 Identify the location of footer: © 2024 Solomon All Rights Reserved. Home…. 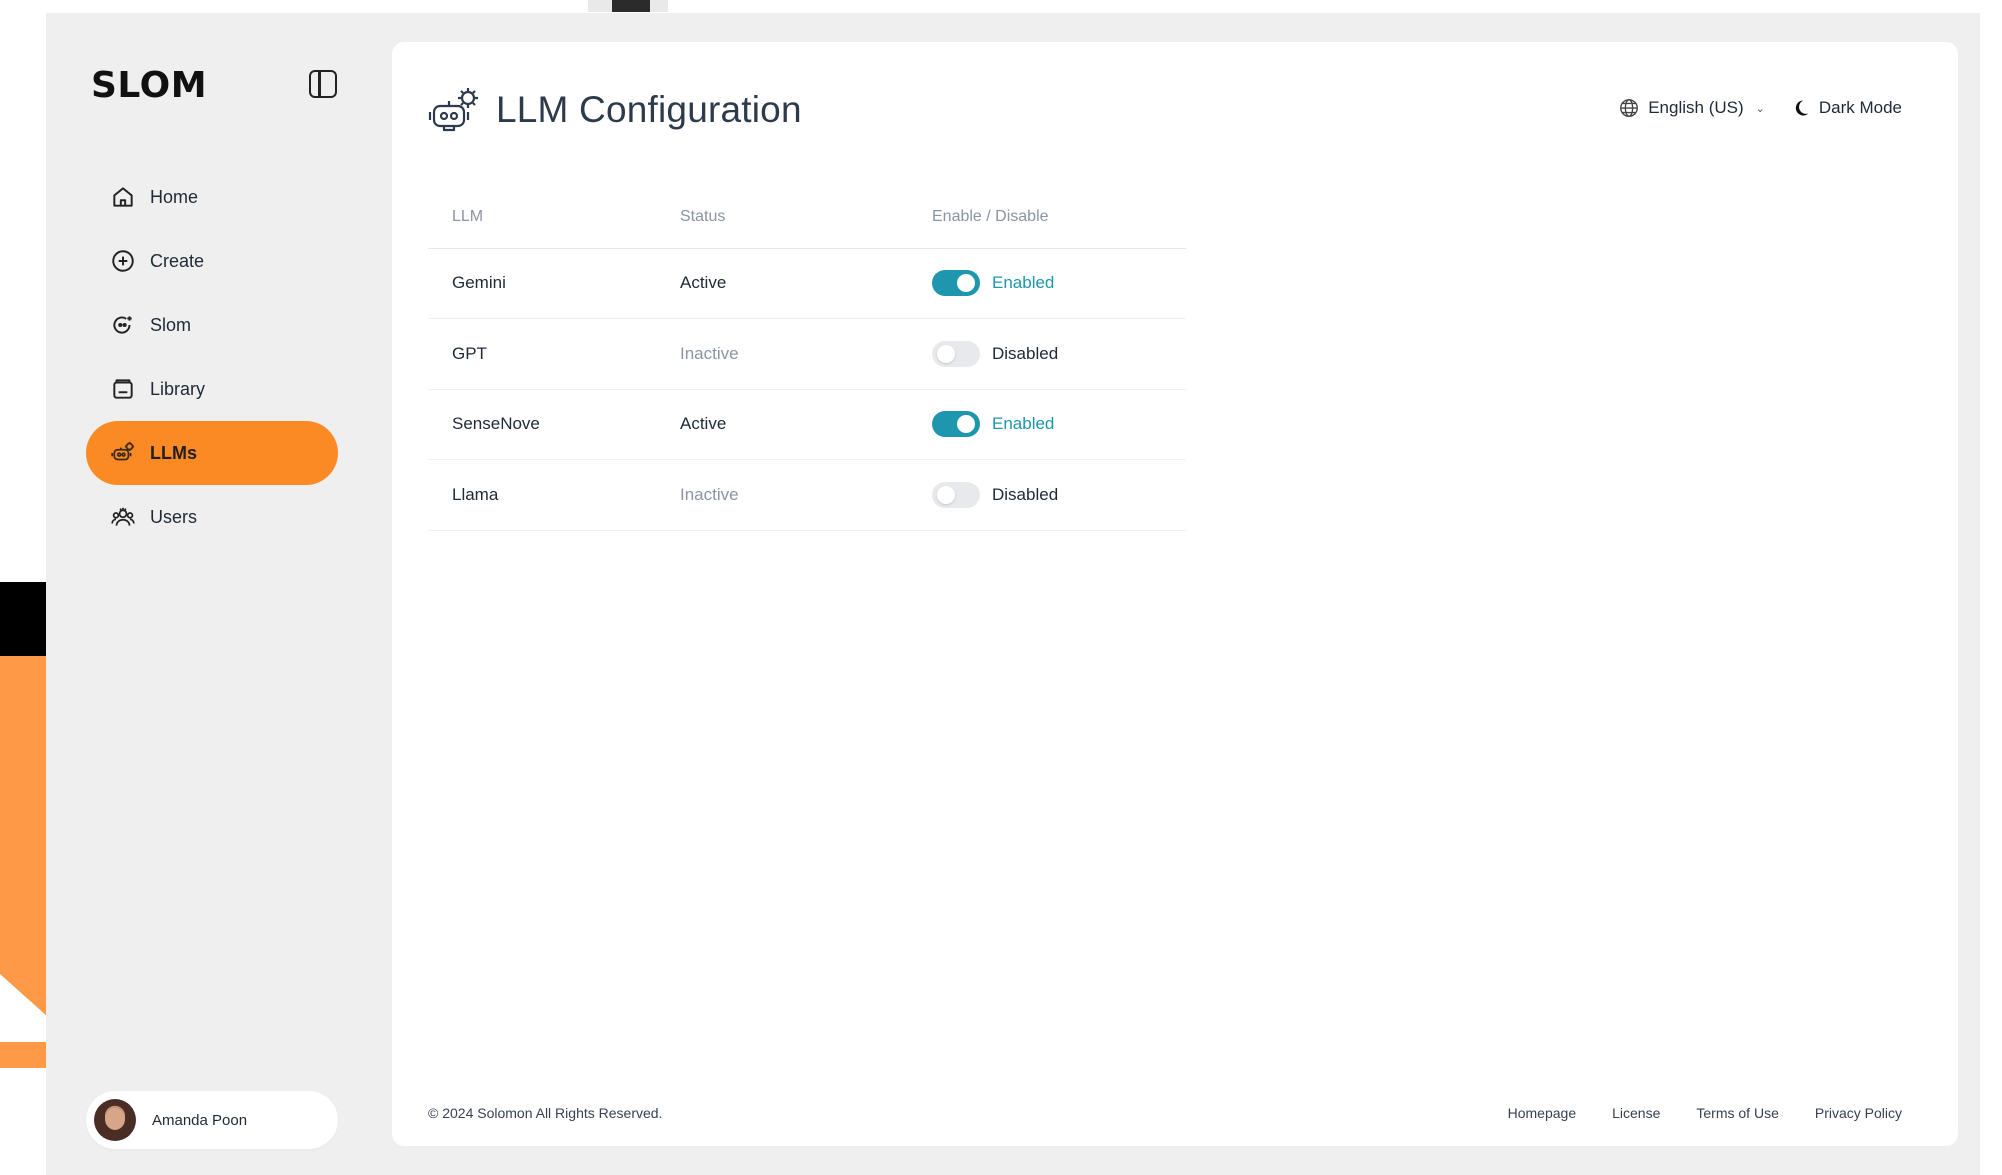
(1165, 1113).